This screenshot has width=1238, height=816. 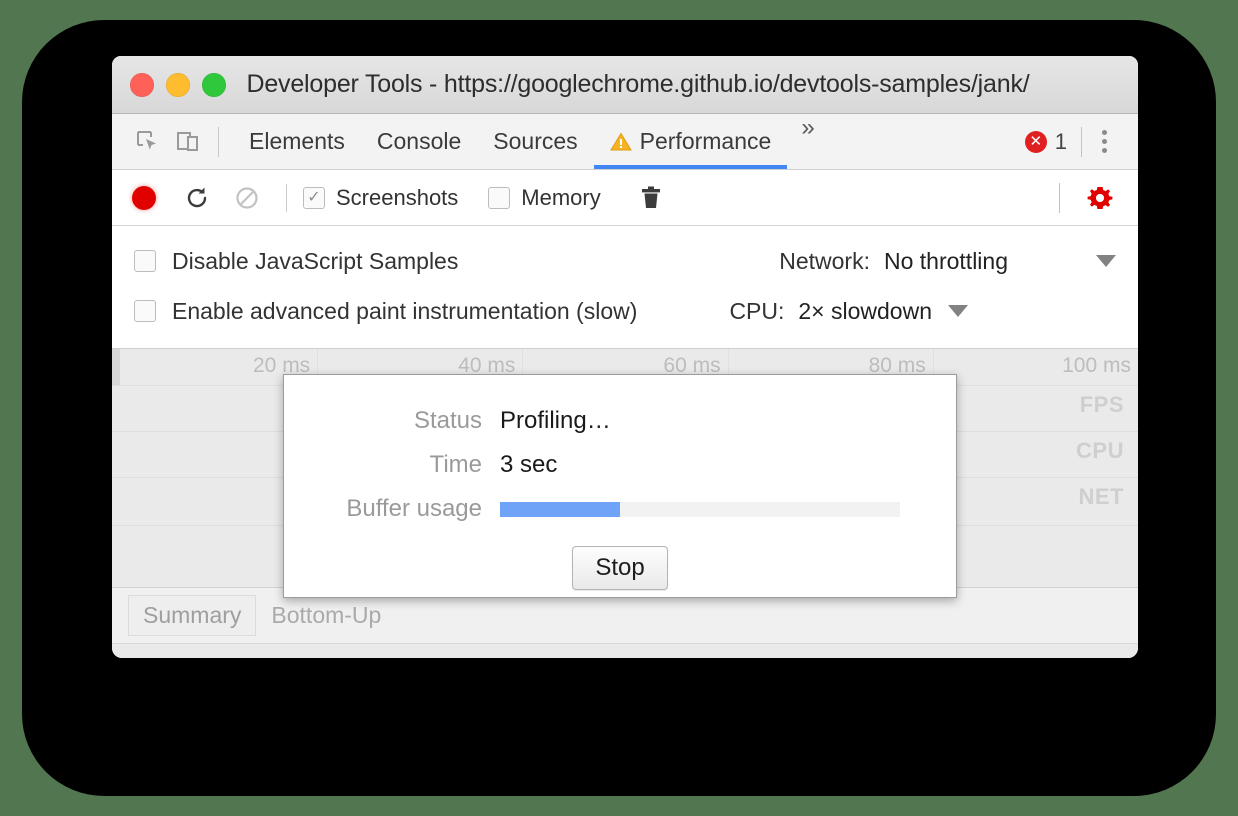 I want to click on screenshots-label: Screenshots, so click(x=397, y=197).